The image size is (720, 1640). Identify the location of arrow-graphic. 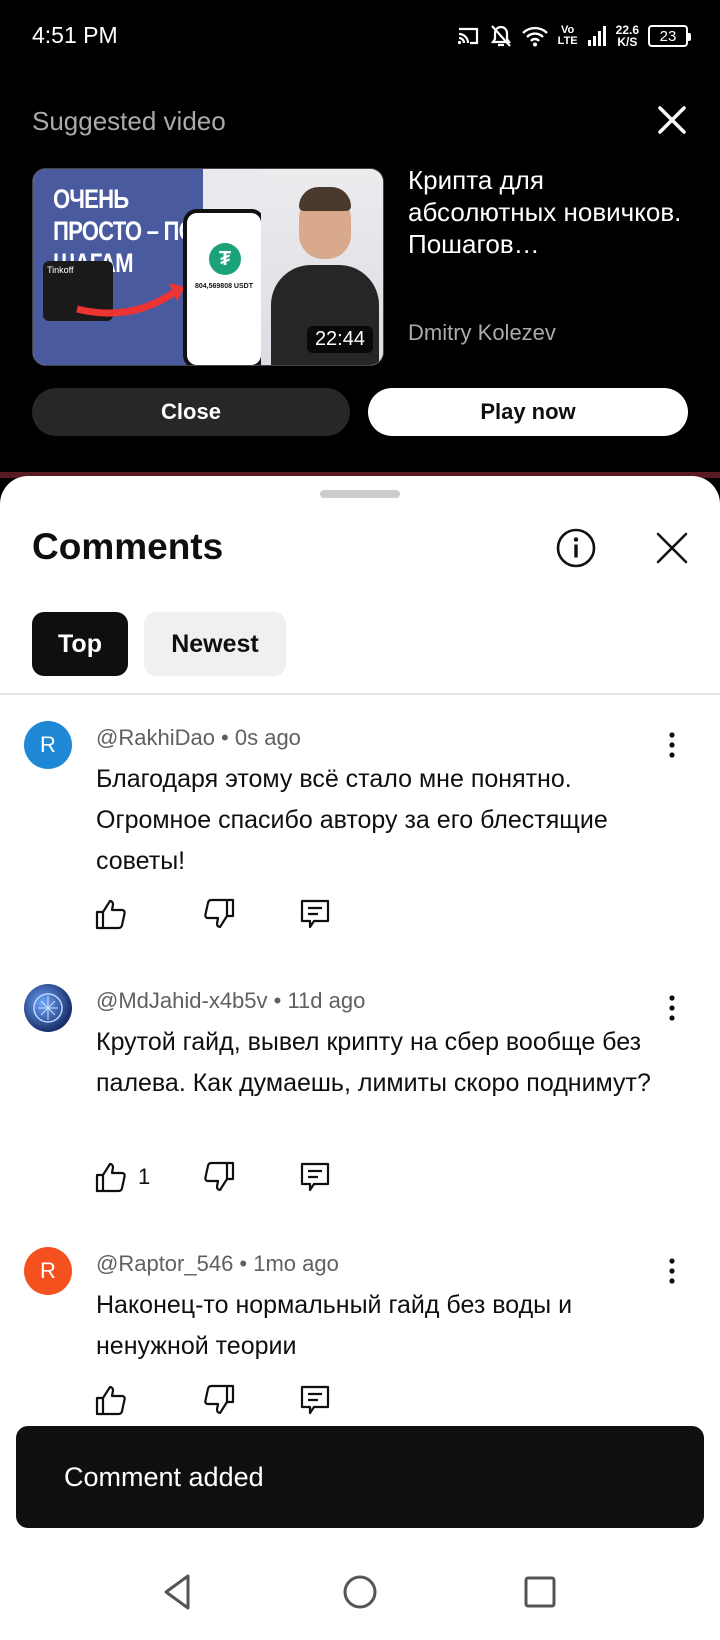
(130, 300).